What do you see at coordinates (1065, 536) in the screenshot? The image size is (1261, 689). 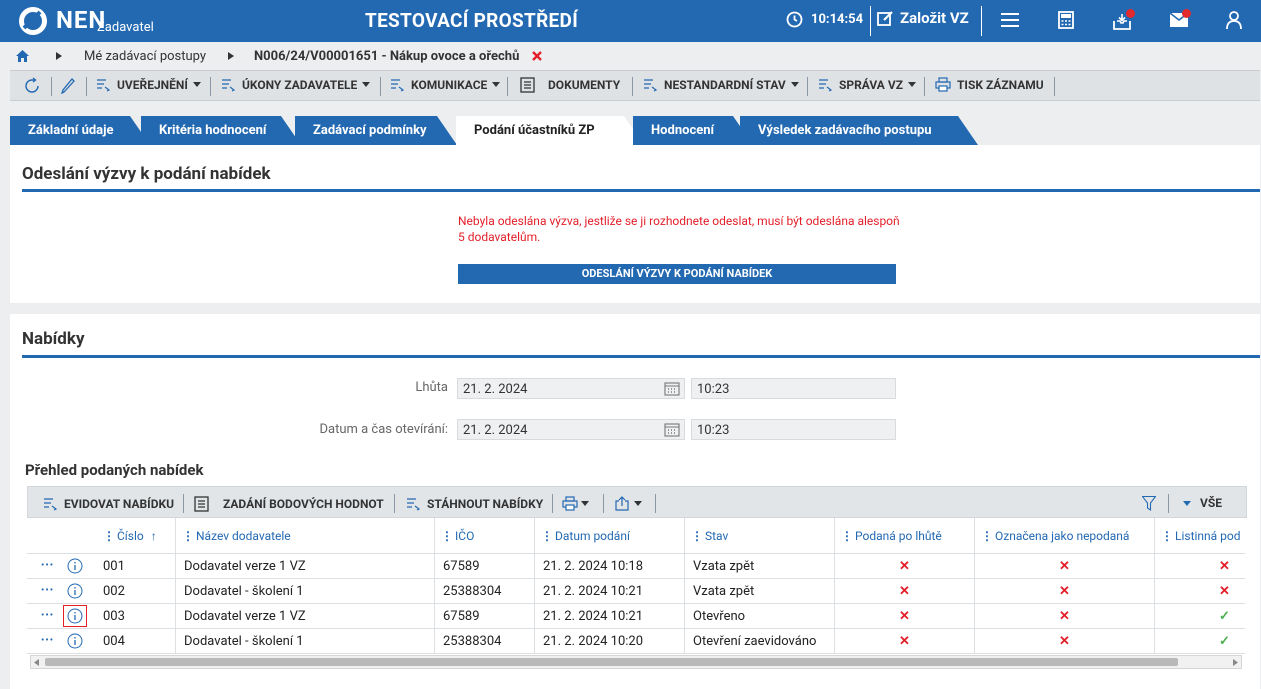 I see `column-unsubmitted: ⋮ Označena jako nepodaná` at bounding box center [1065, 536].